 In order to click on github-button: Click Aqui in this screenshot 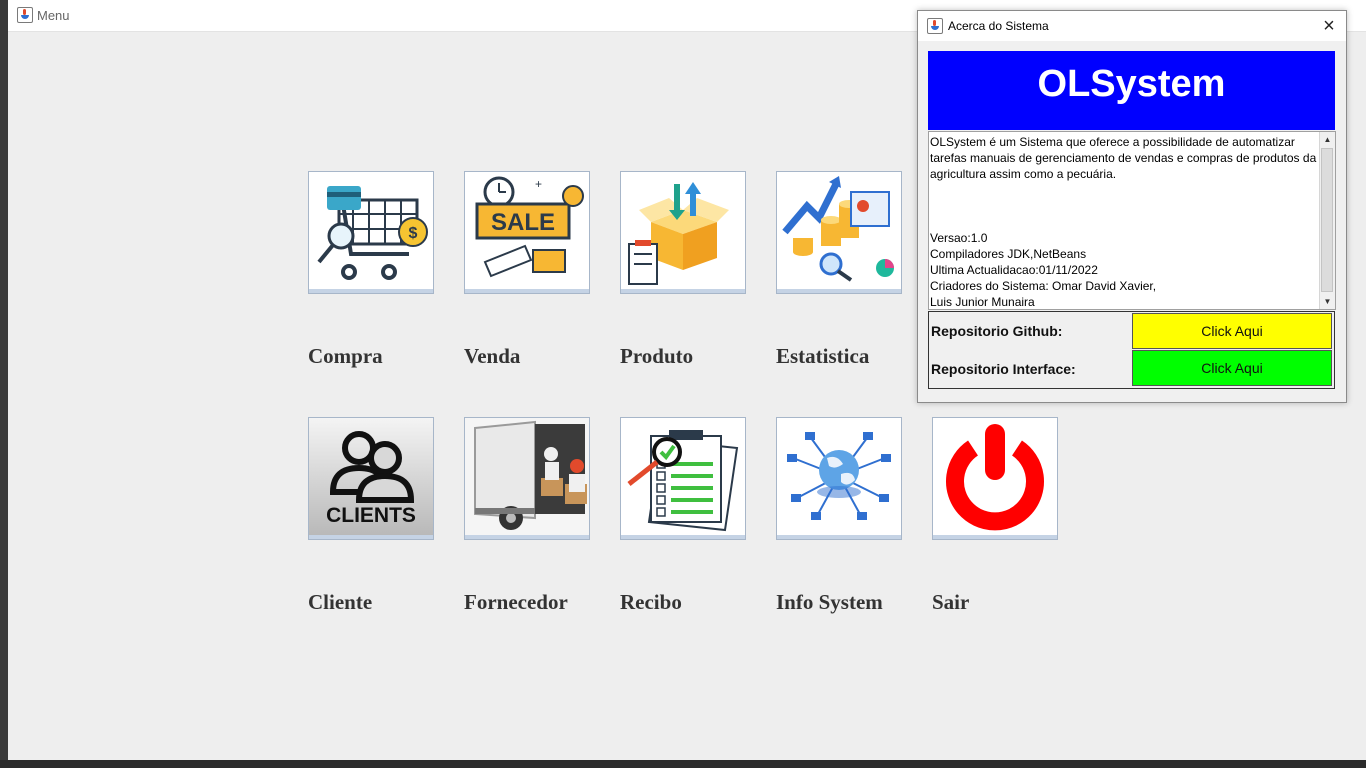, I will do `click(1232, 331)`.